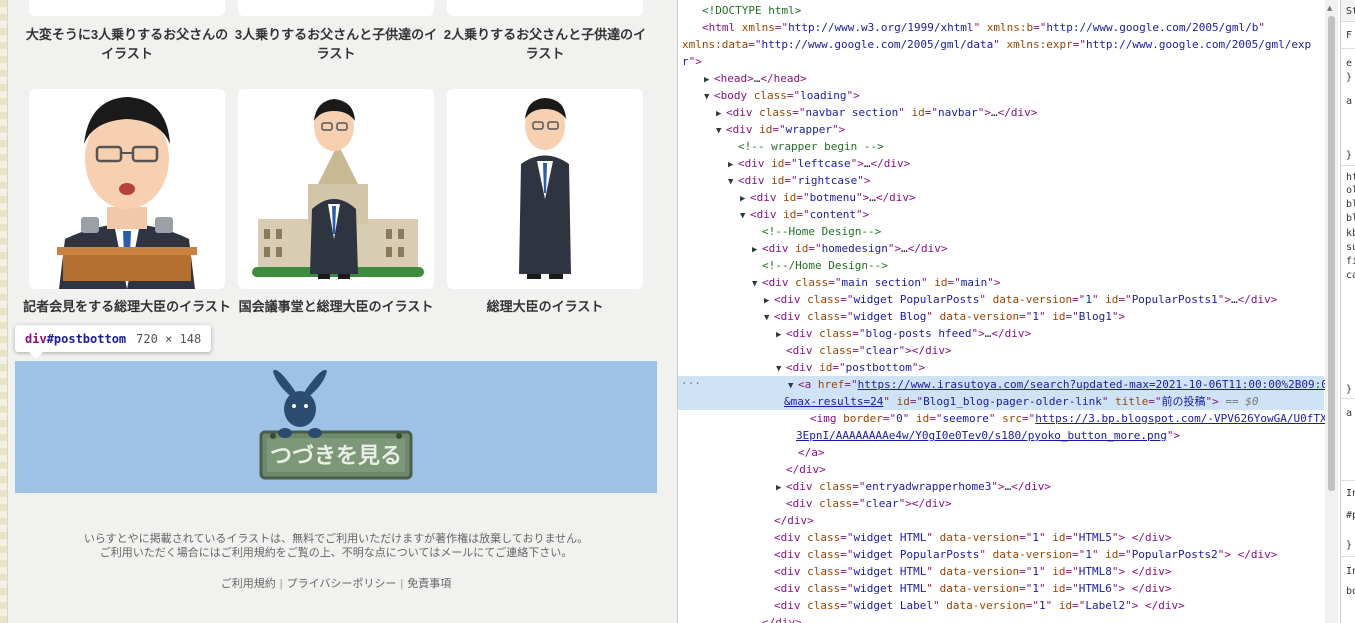 The image size is (1355, 623). I want to click on see-more-button: つづきを見る, so click(336, 427).